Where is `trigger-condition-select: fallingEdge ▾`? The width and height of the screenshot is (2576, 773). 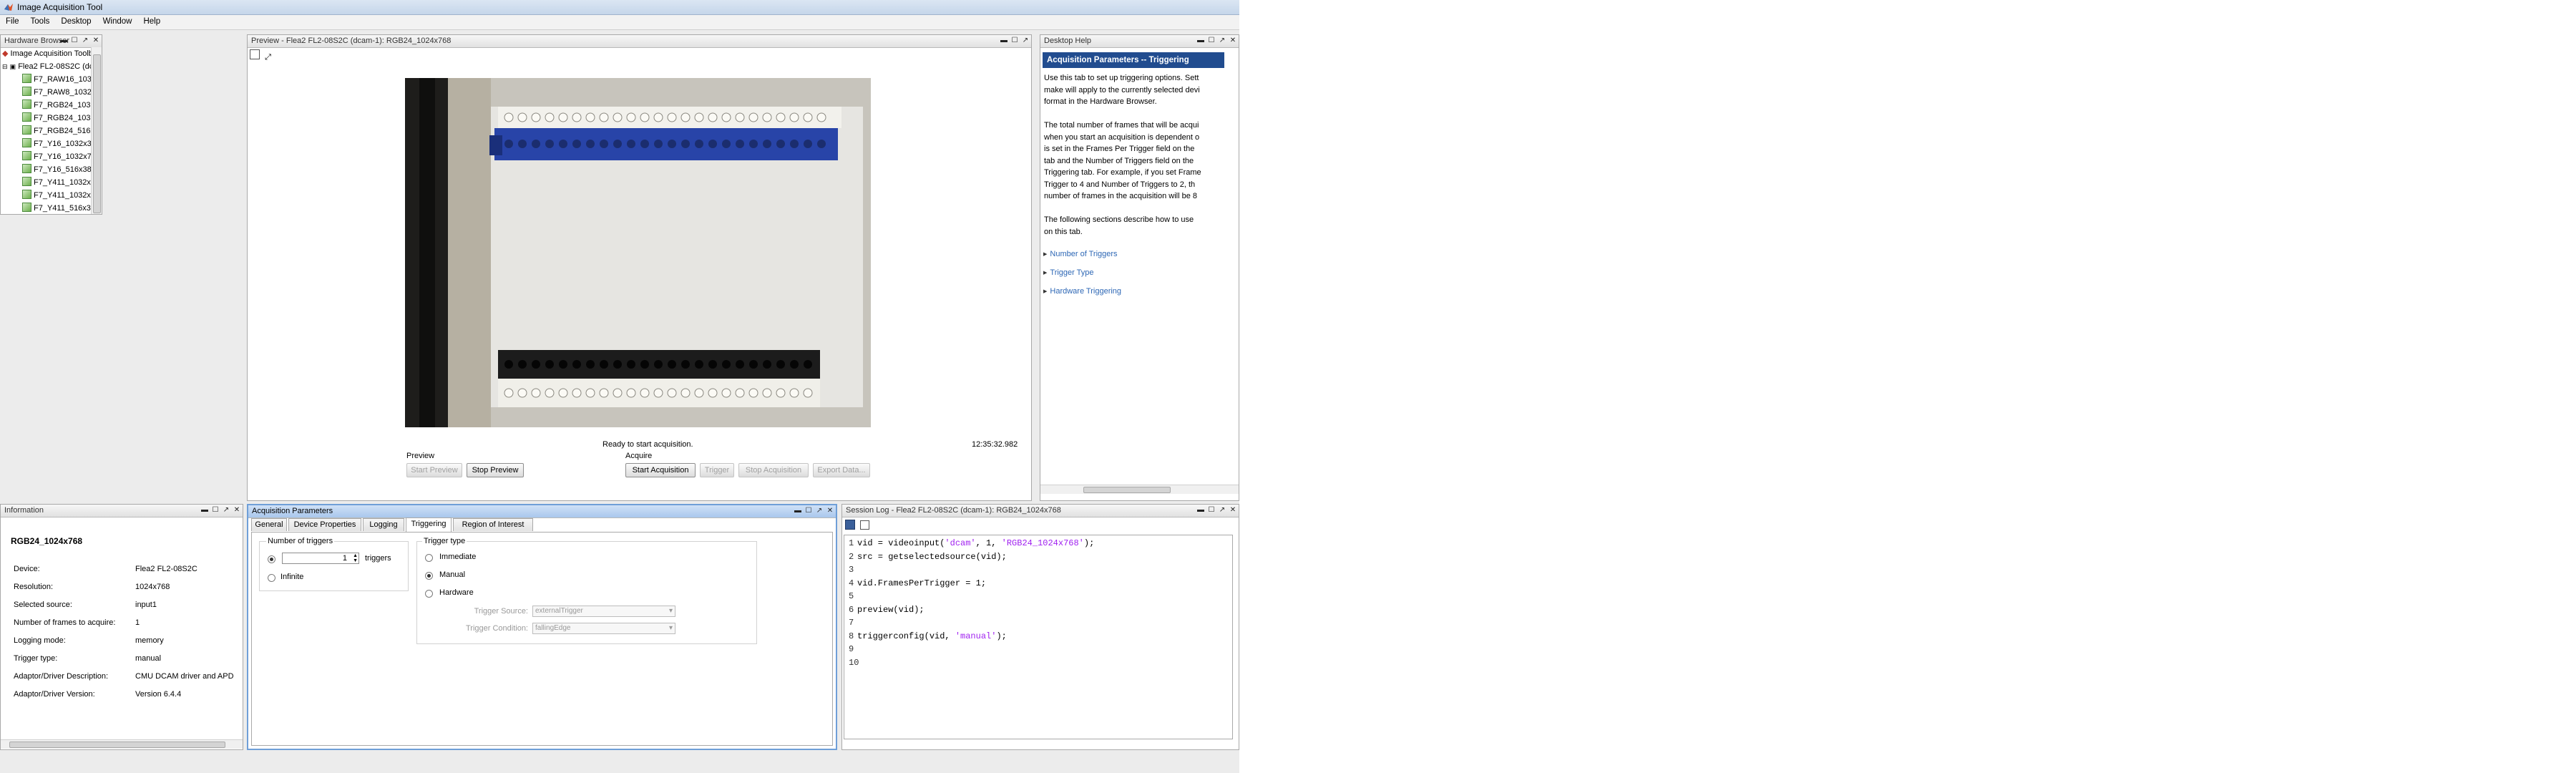 trigger-condition-select: fallingEdge ▾ is located at coordinates (603, 628).